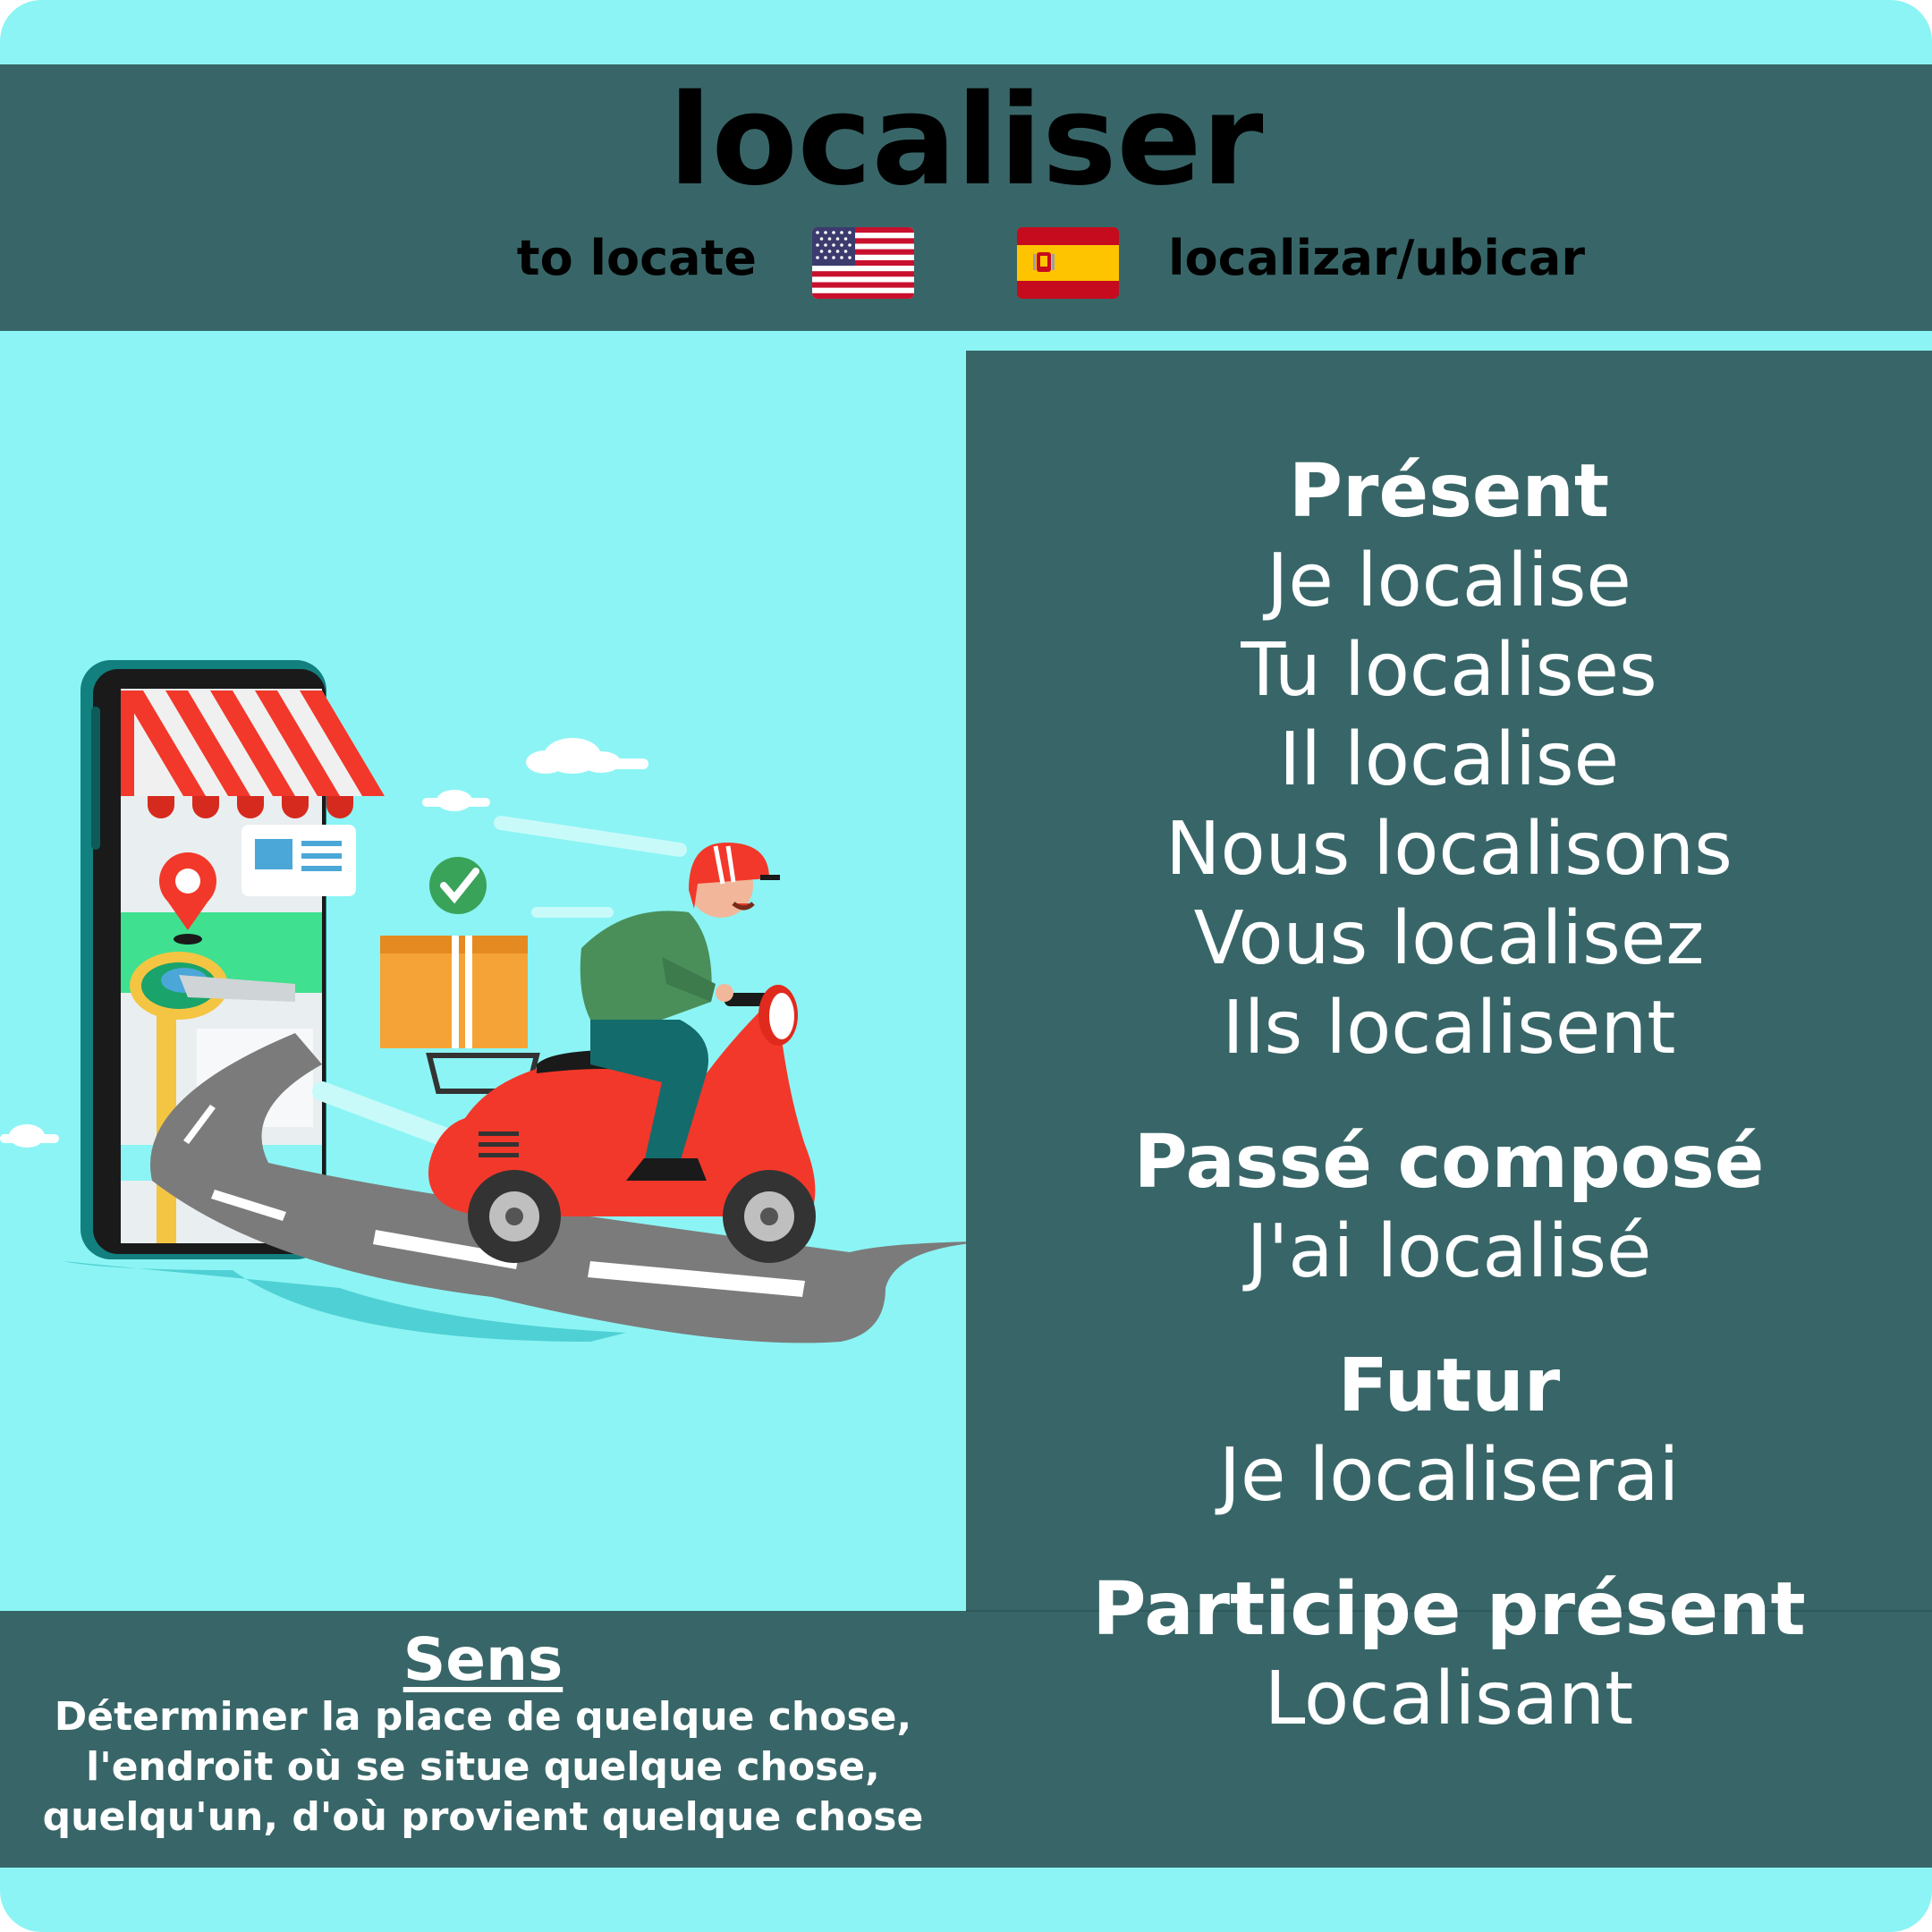 The width and height of the screenshot is (1932, 1932). What do you see at coordinates (1449, 1028) in the screenshot?
I see `conjugation-form: Ils localisent` at bounding box center [1449, 1028].